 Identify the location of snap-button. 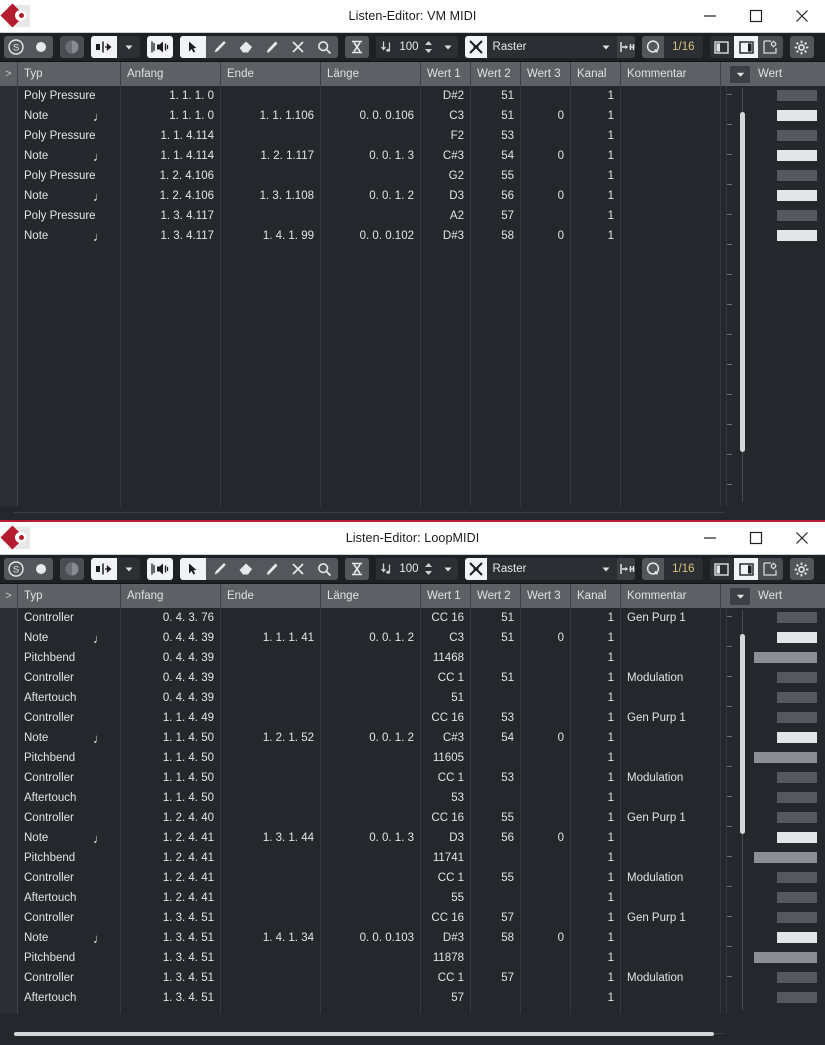
(475, 47).